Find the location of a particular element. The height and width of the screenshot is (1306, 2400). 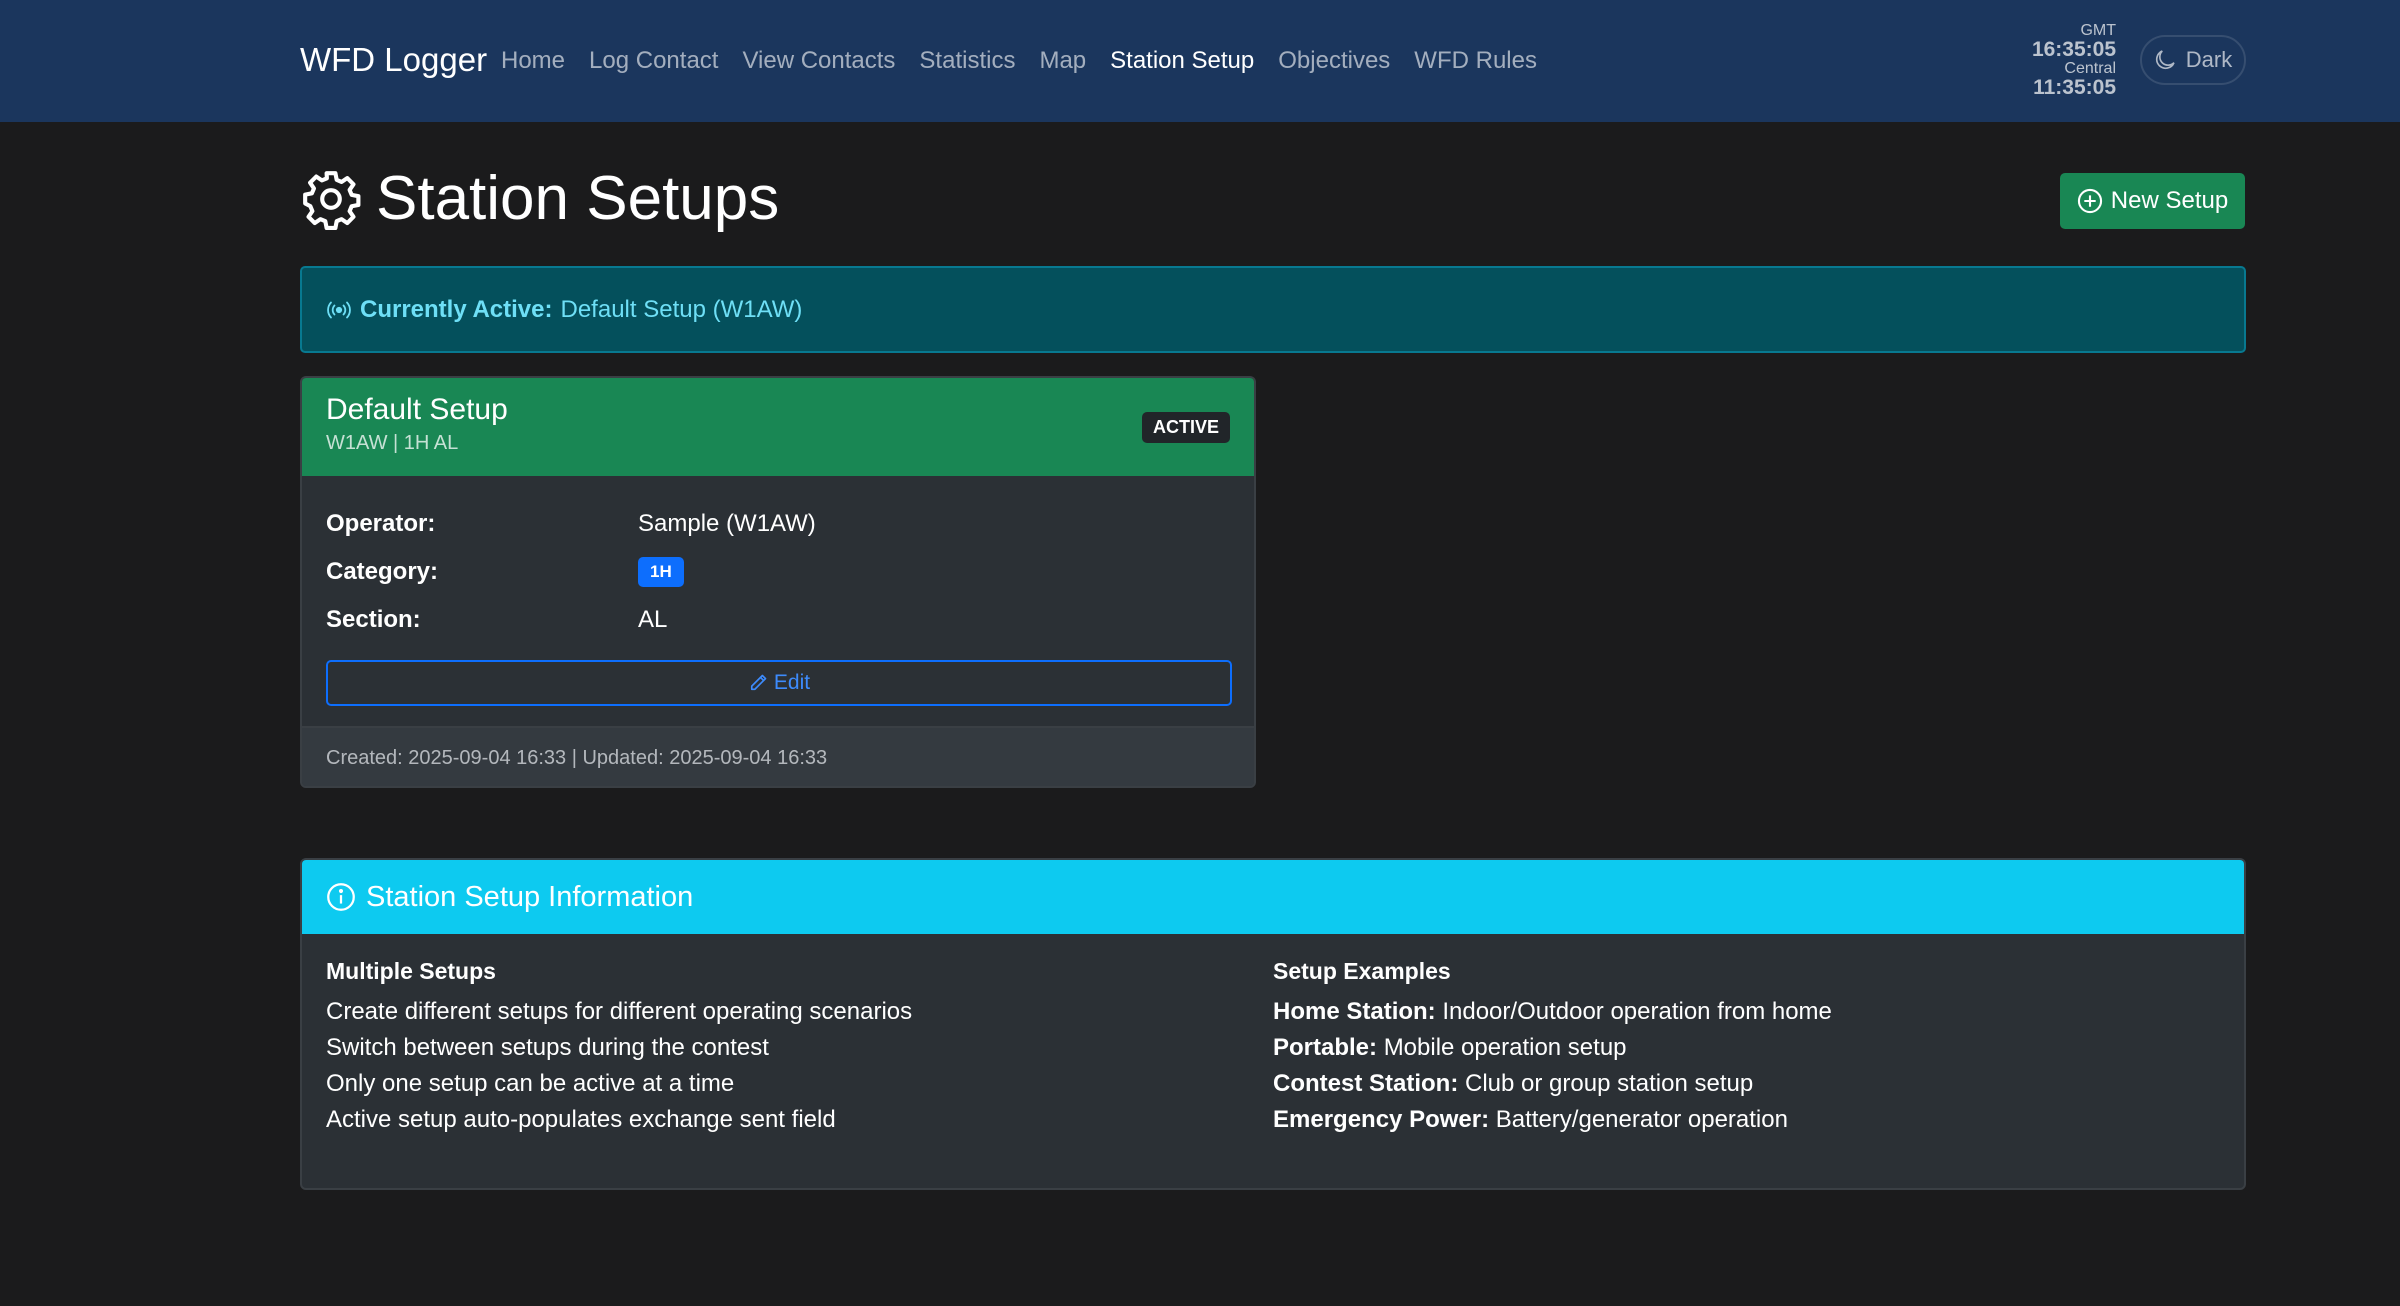

example-label: Portable: is located at coordinates (1325, 1047).